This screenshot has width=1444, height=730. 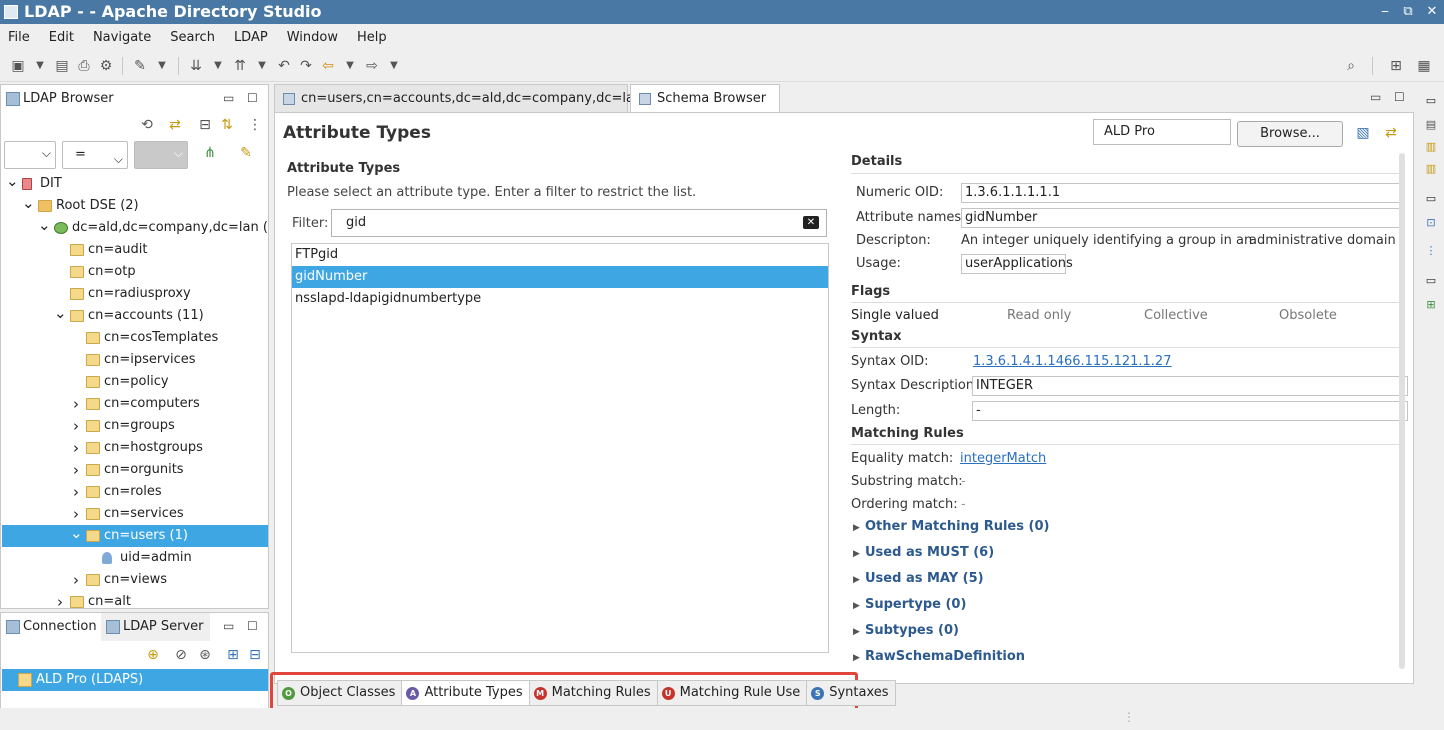 What do you see at coordinates (135, 448) in the screenshot?
I see `tree-item: › cn=hostgroups` at bounding box center [135, 448].